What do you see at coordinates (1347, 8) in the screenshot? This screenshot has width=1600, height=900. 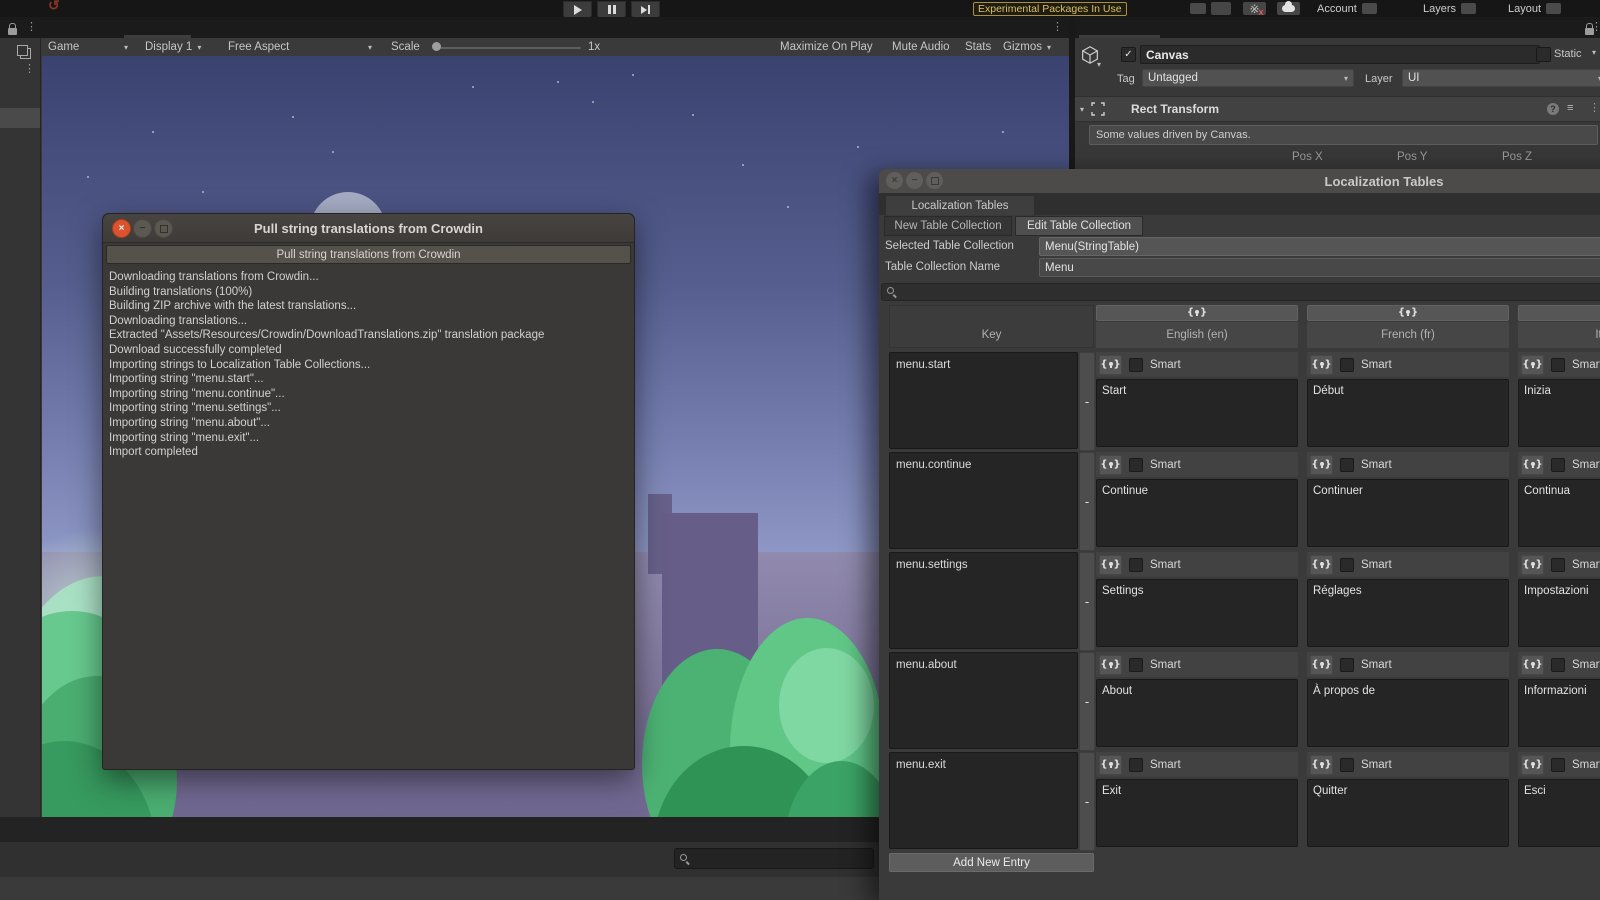 I see `account-dropdown: Account` at bounding box center [1347, 8].